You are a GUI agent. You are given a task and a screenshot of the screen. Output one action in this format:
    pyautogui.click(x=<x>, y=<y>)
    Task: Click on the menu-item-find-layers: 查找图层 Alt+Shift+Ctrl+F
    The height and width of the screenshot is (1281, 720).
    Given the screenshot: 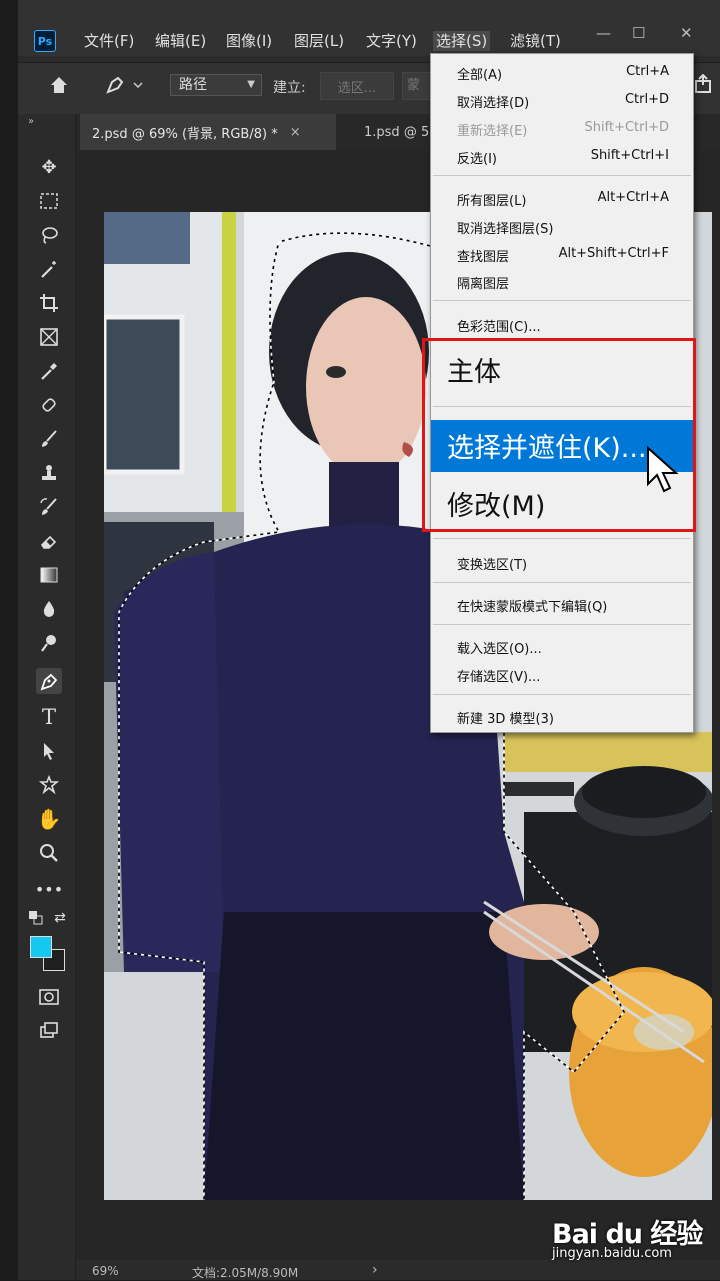 What is the action you would take?
    pyautogui.click(x=562, y=254)
    